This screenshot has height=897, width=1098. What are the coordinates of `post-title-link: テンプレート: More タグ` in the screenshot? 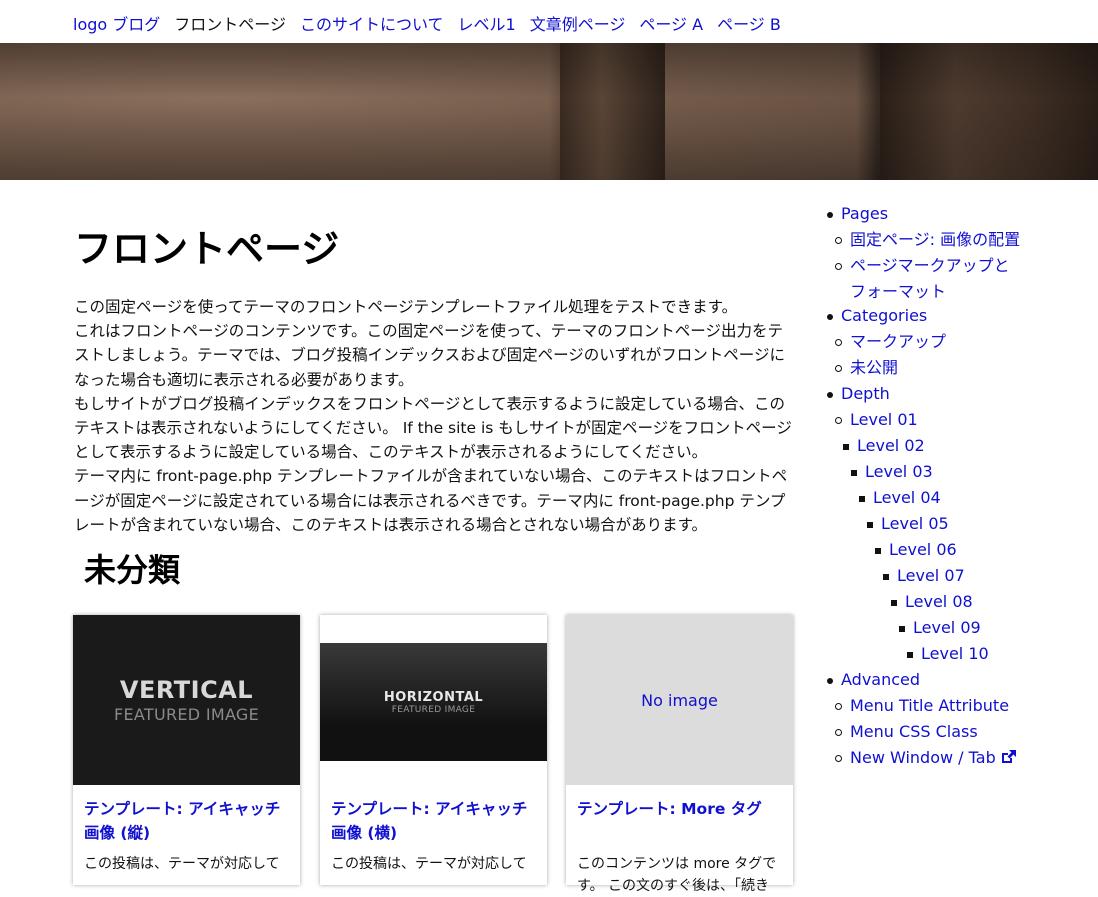 It's located at (680, 809).